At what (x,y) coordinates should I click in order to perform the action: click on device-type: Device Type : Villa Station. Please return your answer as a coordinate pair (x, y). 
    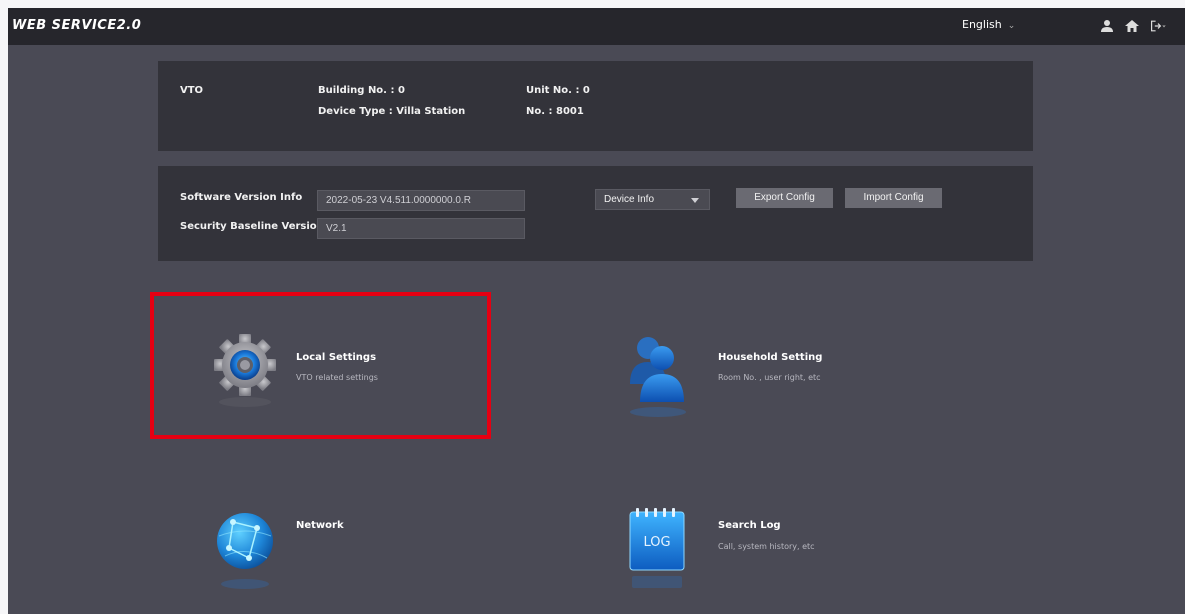
    Looking at the image, I should click on (392, 111).